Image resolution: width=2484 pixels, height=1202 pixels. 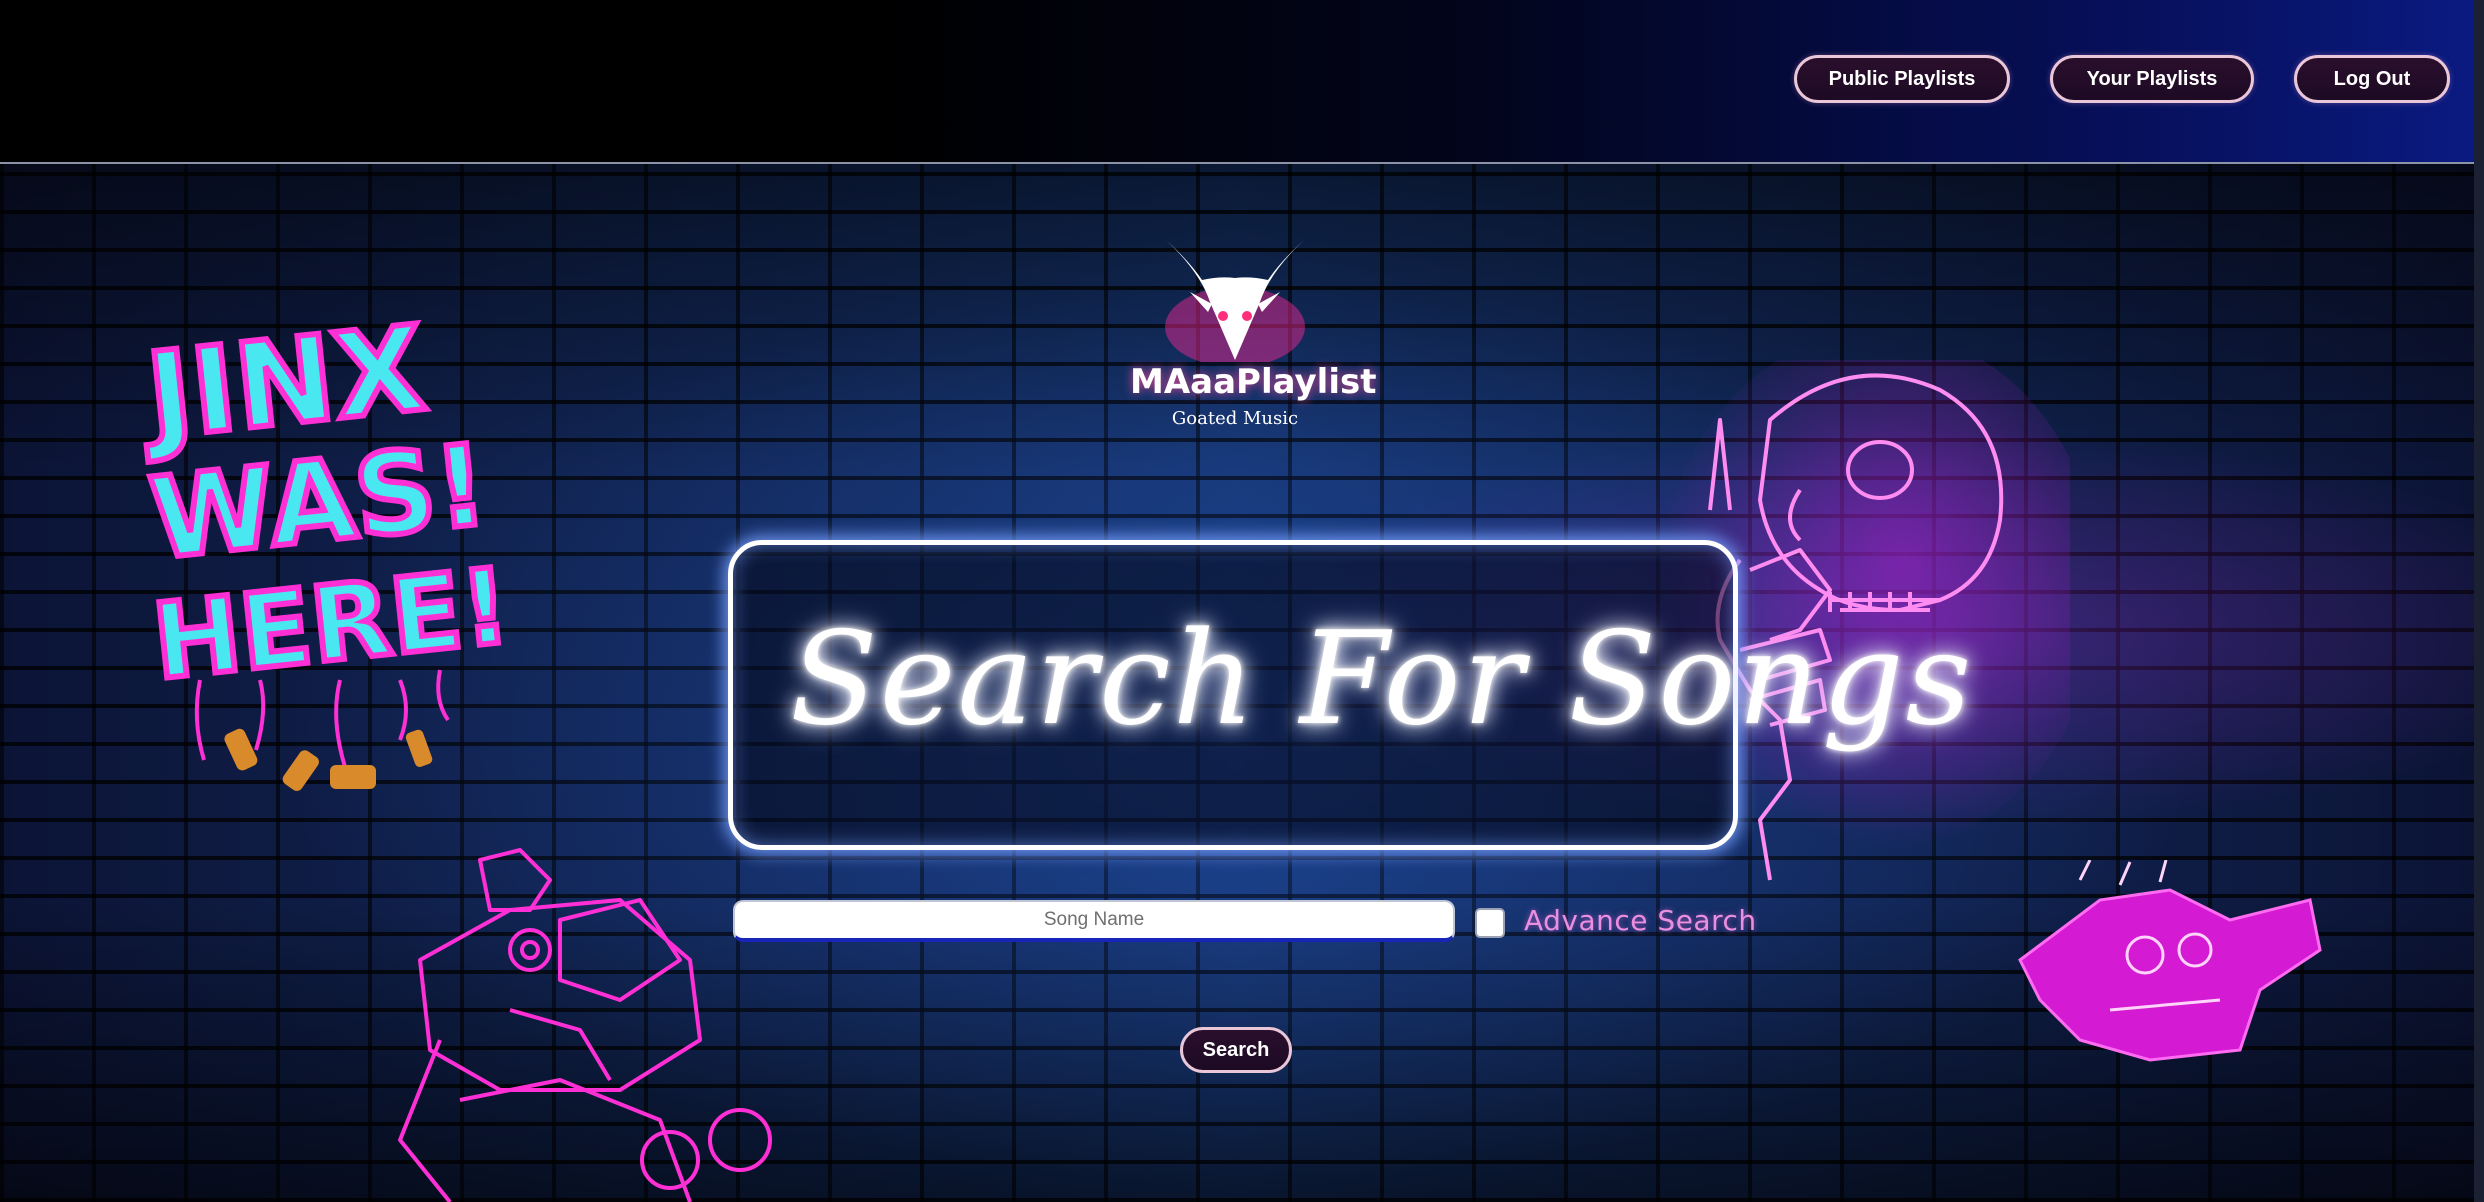 What do you see at coordinates (1902, 79) in the screenshot?
I see `public-playlists-button: Public Playlists` at bounding box center [1902, 79].